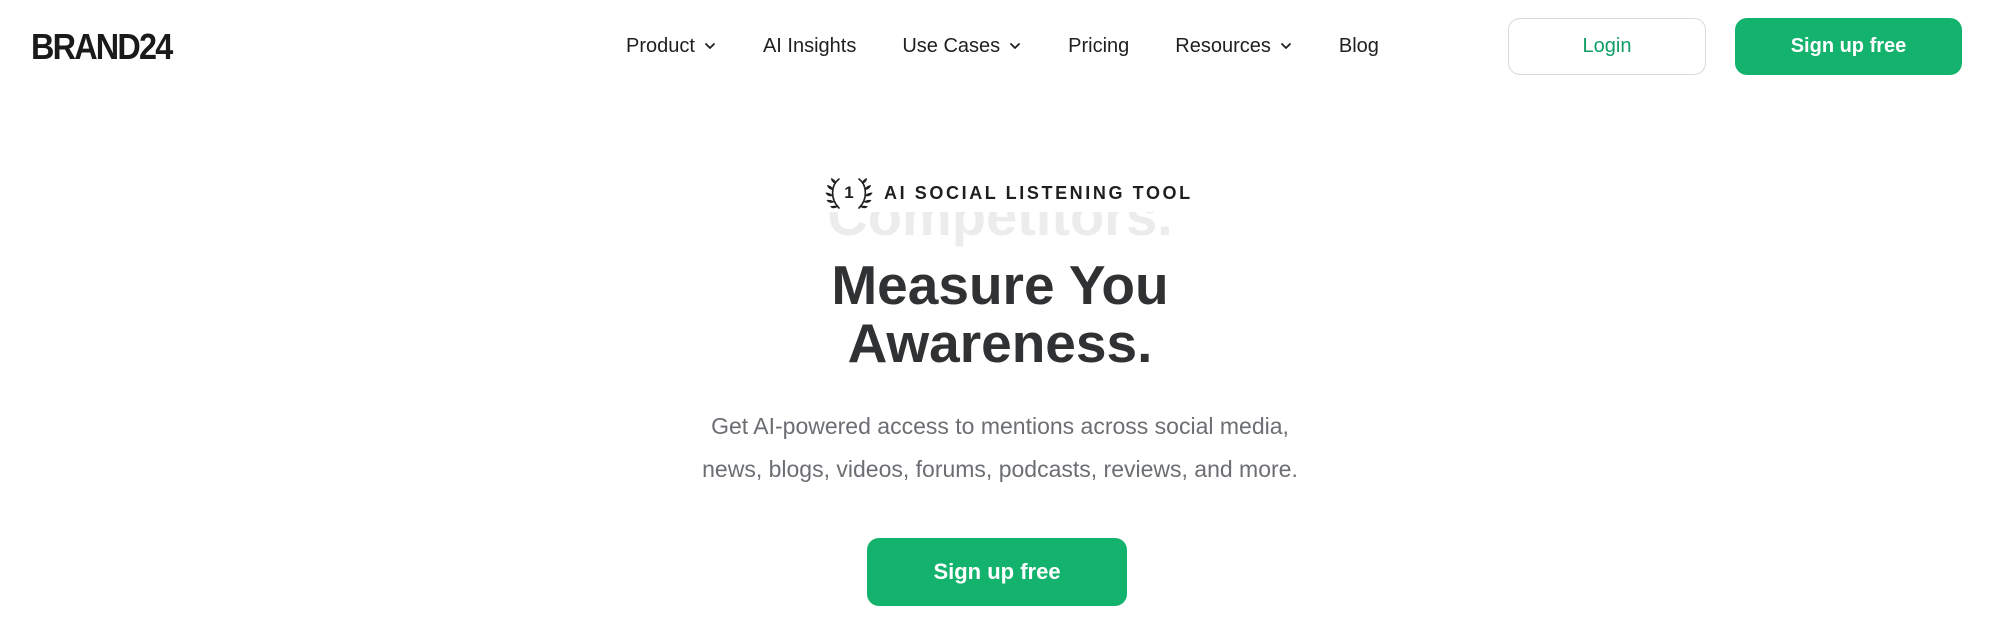 The image size is (2000, 636). I want to click on brand-logo: BRAND24, so click(102, 47).